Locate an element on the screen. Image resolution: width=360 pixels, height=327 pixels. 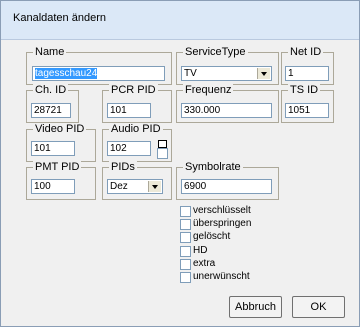
audio-pid-checkbox is located at coordinates (162, 153).